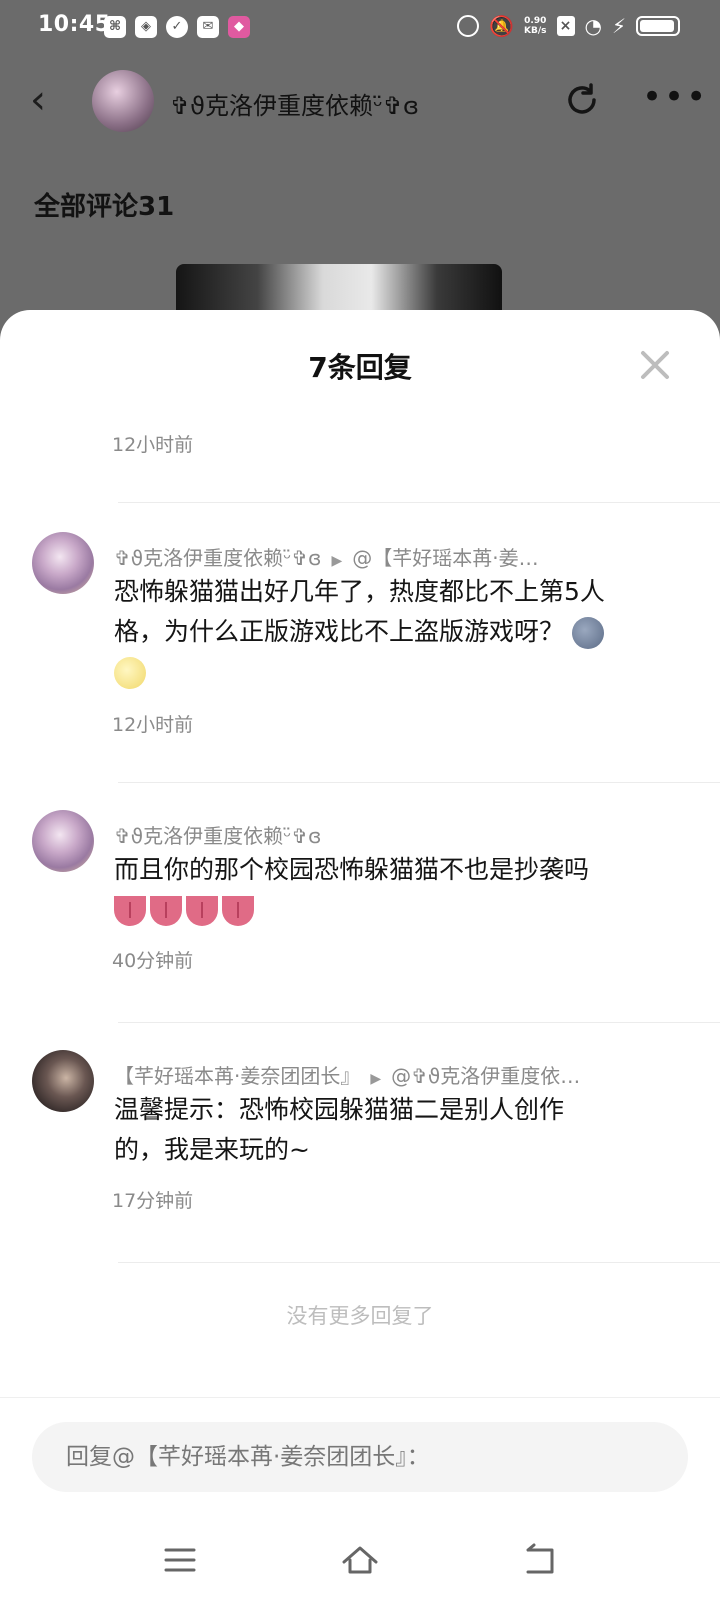  What do you see at coordinates (146, 27) in the screenshot?
I see `android-icon: ◈` at bounding box center [146, 27].